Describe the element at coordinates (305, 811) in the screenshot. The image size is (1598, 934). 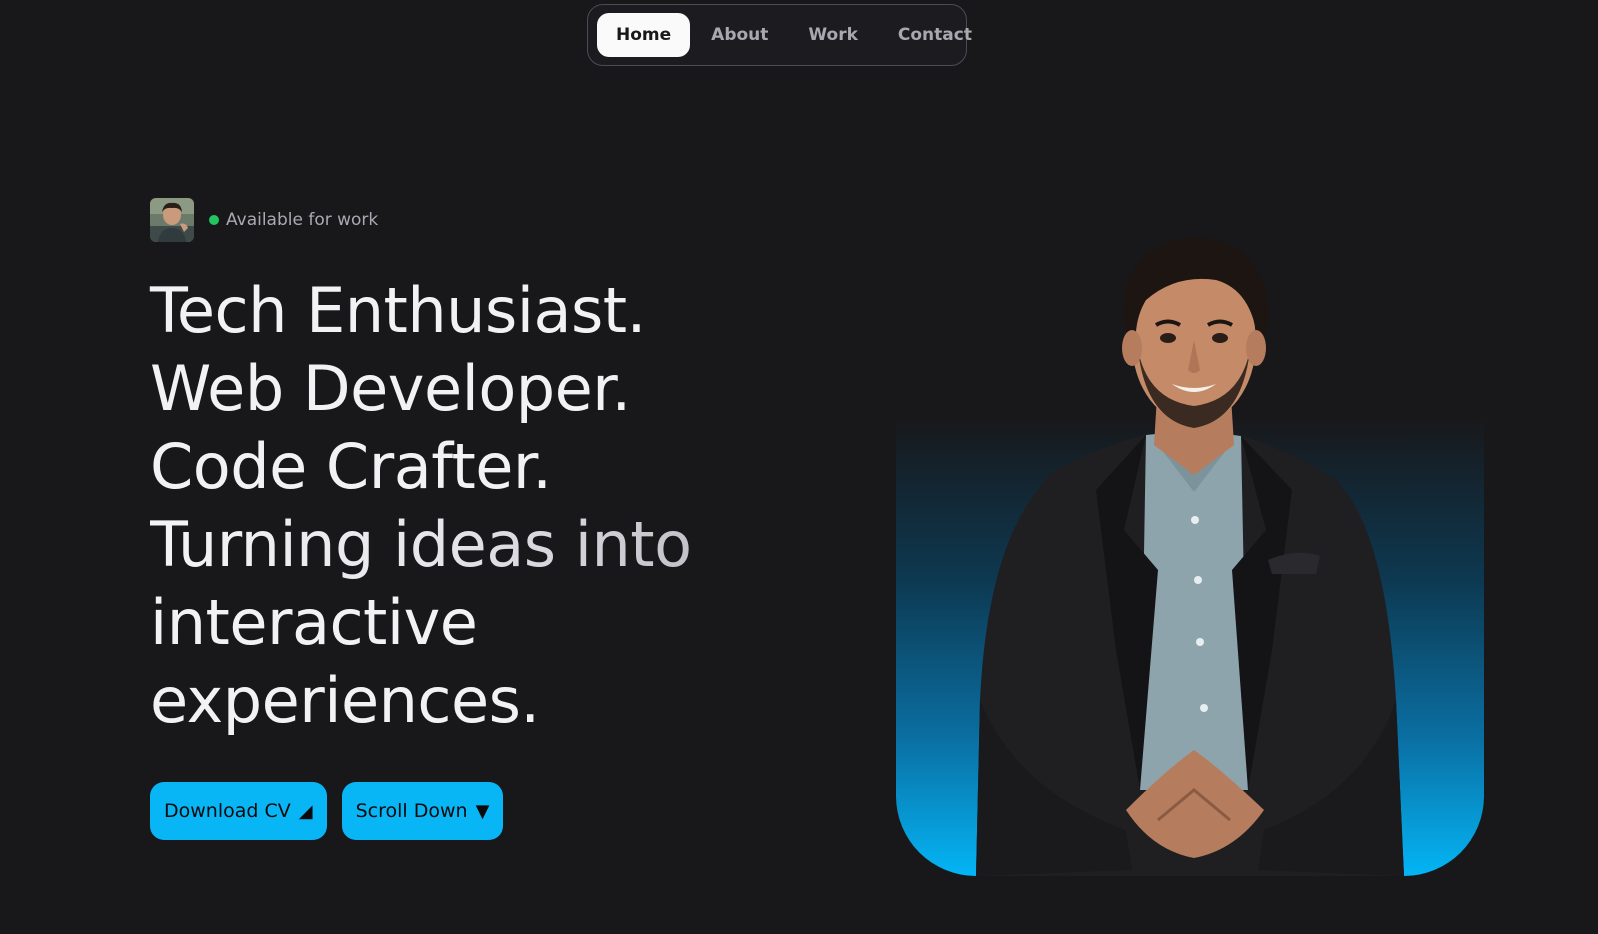
I see `download-arrow-icon: ◢` at that location.